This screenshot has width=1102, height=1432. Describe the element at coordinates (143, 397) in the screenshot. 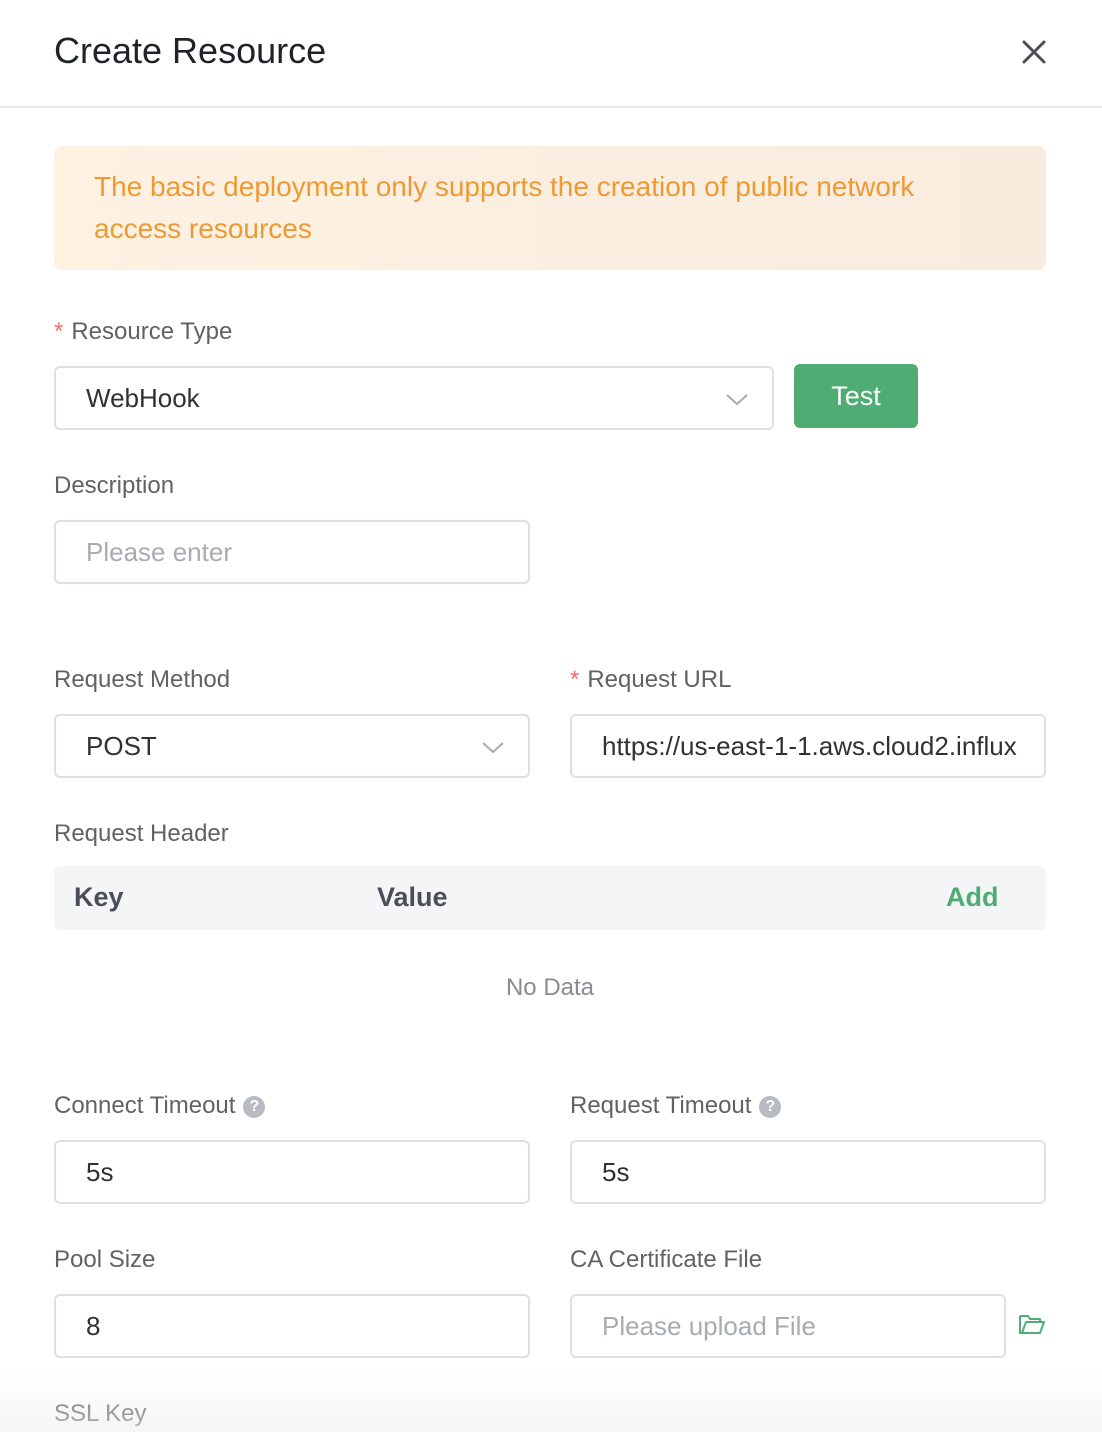

I see `resource-type-value: WebHook` at that location.